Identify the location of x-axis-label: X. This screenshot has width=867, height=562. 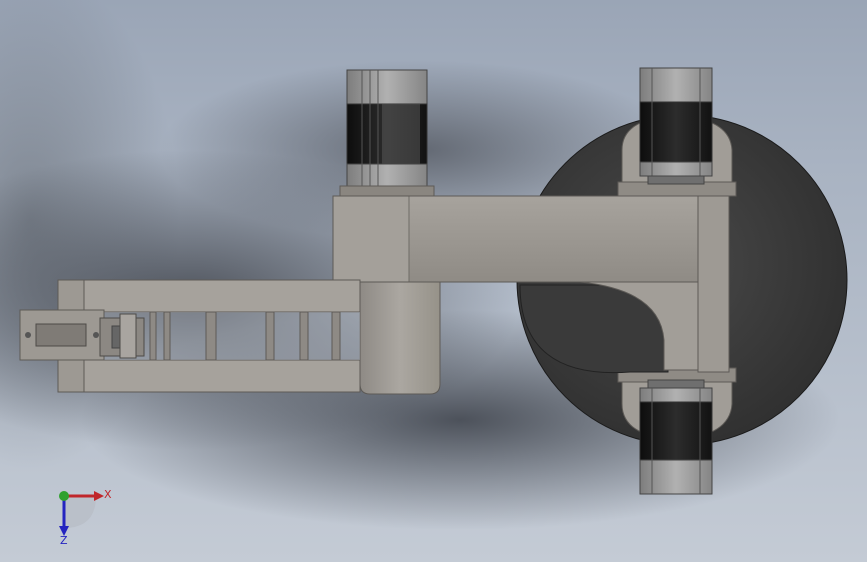
(108, 494).